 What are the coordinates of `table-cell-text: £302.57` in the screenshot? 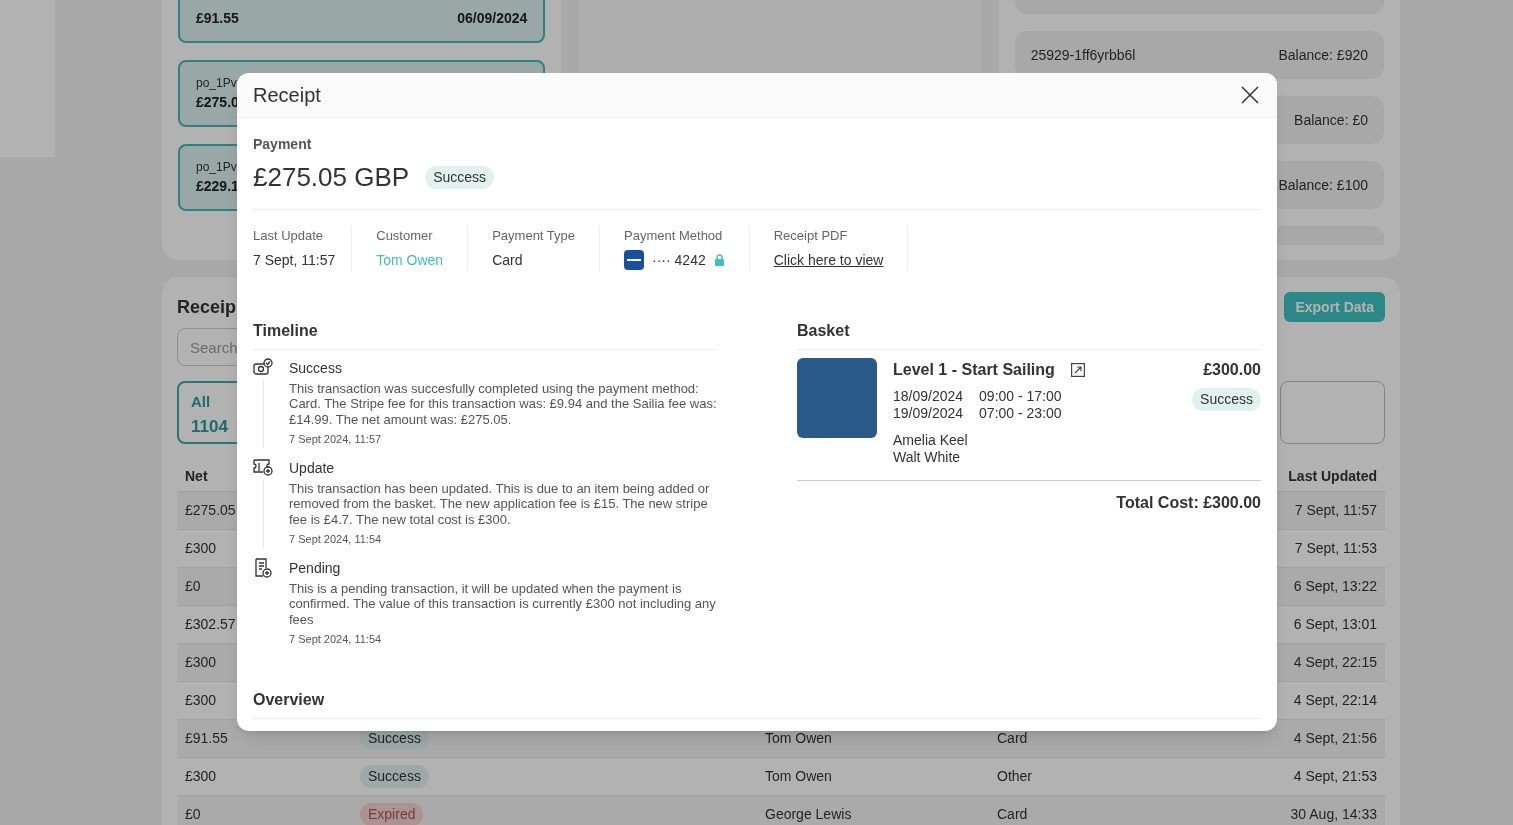 It's located at (210, 624).